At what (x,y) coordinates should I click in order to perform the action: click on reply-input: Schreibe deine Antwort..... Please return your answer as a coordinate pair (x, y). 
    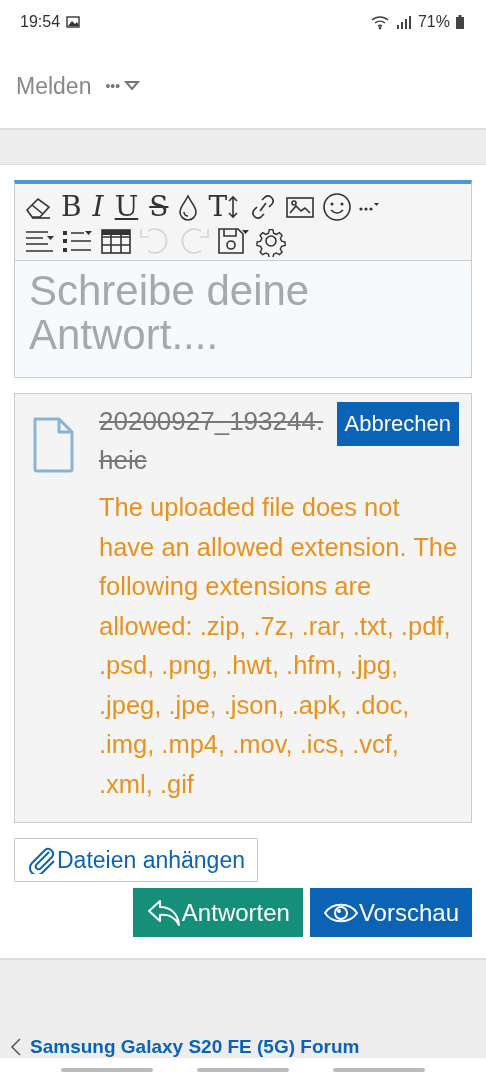
    Looking at the image, I should click on (243, 319).